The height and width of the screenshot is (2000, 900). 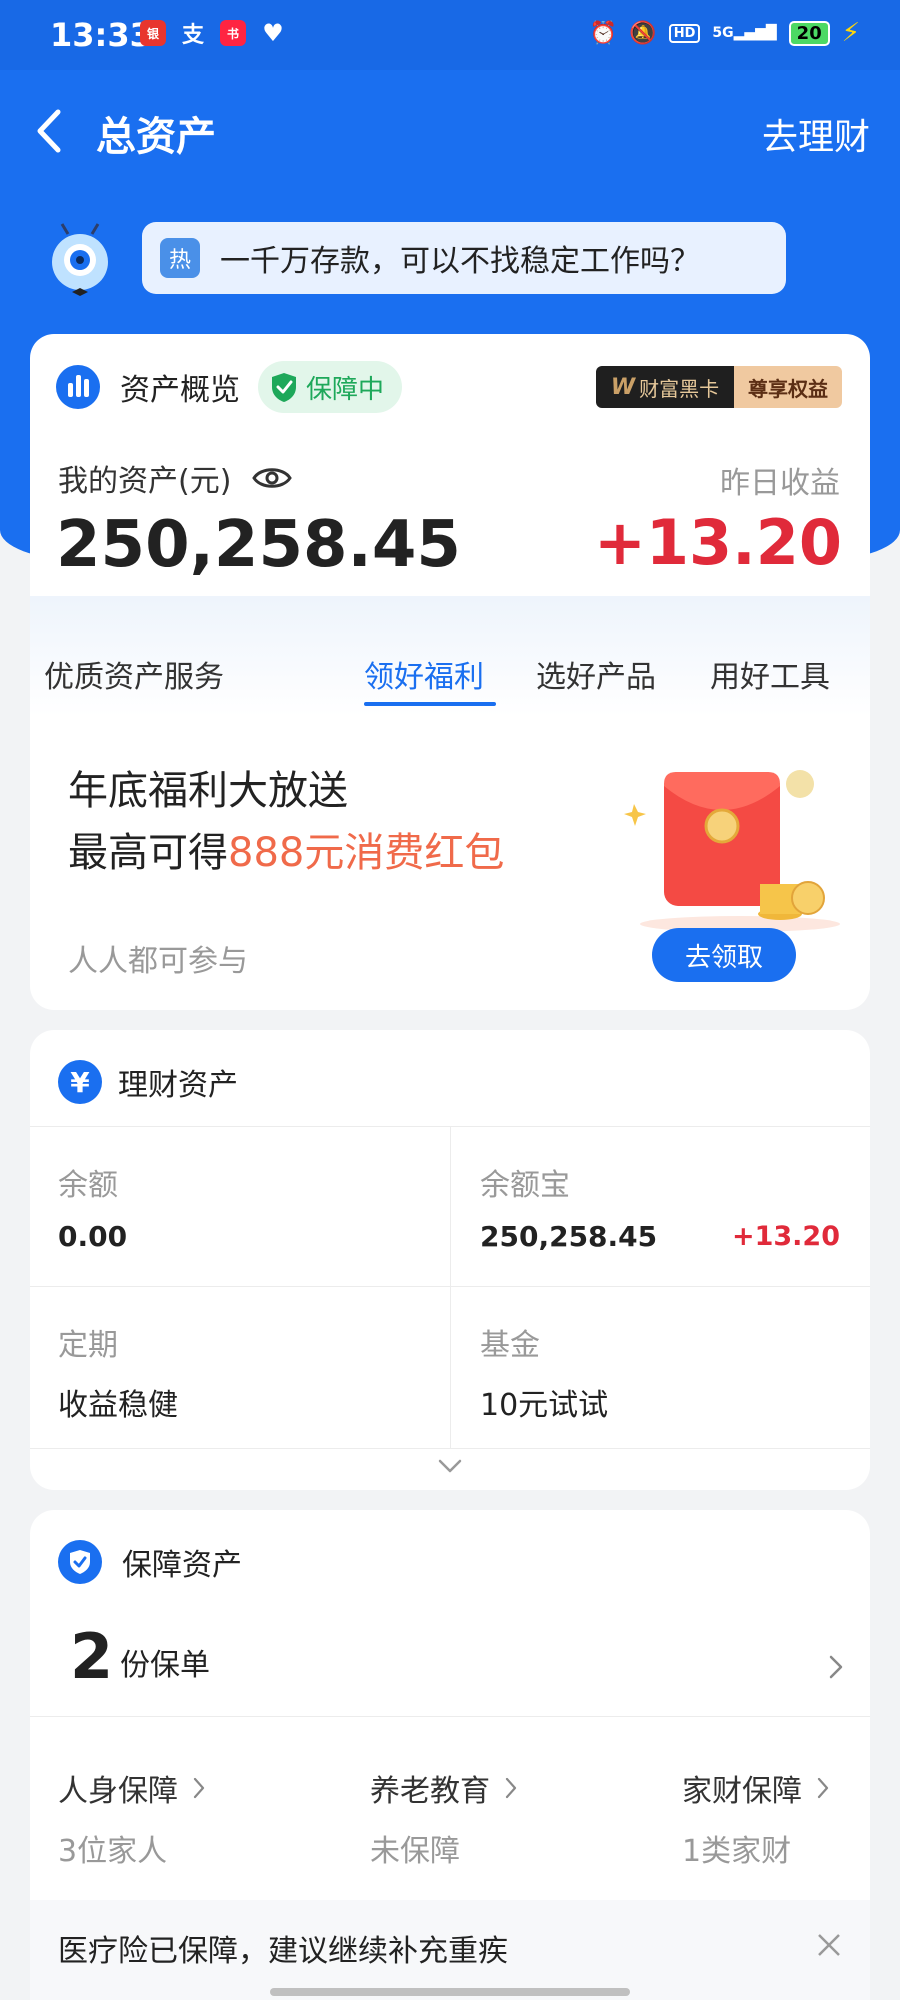 What do you see at coordinates (744, 33) in the screenshot?
I see `signal-icon: 5G▂▄▆█` at bounding box center [744, 33].